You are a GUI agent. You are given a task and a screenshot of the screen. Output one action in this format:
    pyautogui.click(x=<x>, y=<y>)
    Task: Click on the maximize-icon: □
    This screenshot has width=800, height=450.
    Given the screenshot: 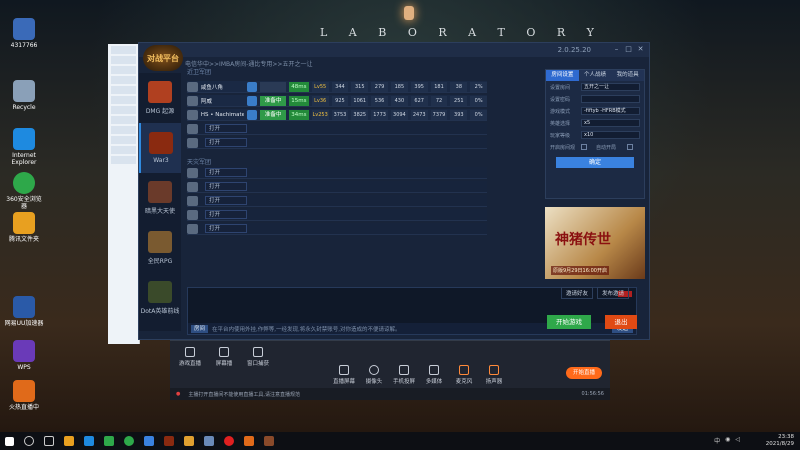 What is the action you would take?
    pyautogui.click(x=628, y=49)
    